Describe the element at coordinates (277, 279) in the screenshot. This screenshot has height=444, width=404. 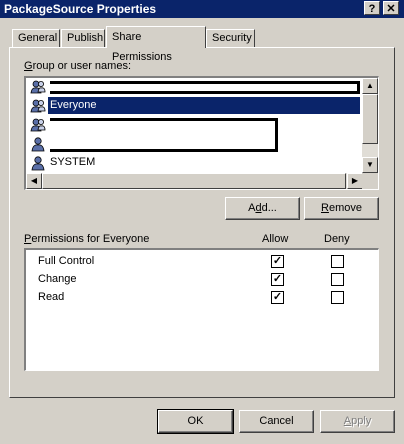
I see `allow-change-checkbox: ✓` at that location.